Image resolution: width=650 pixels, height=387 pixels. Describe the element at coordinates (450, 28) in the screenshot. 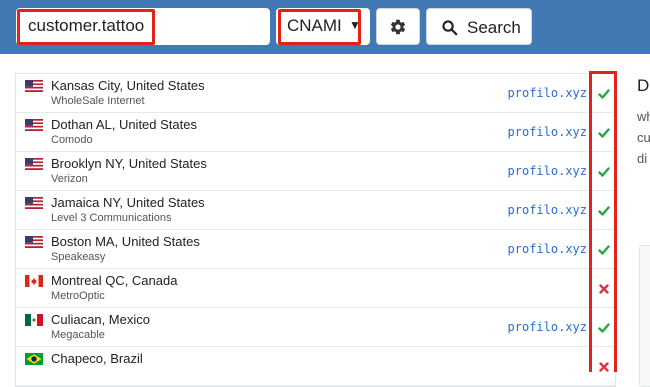

I see `search-icon` at that location.